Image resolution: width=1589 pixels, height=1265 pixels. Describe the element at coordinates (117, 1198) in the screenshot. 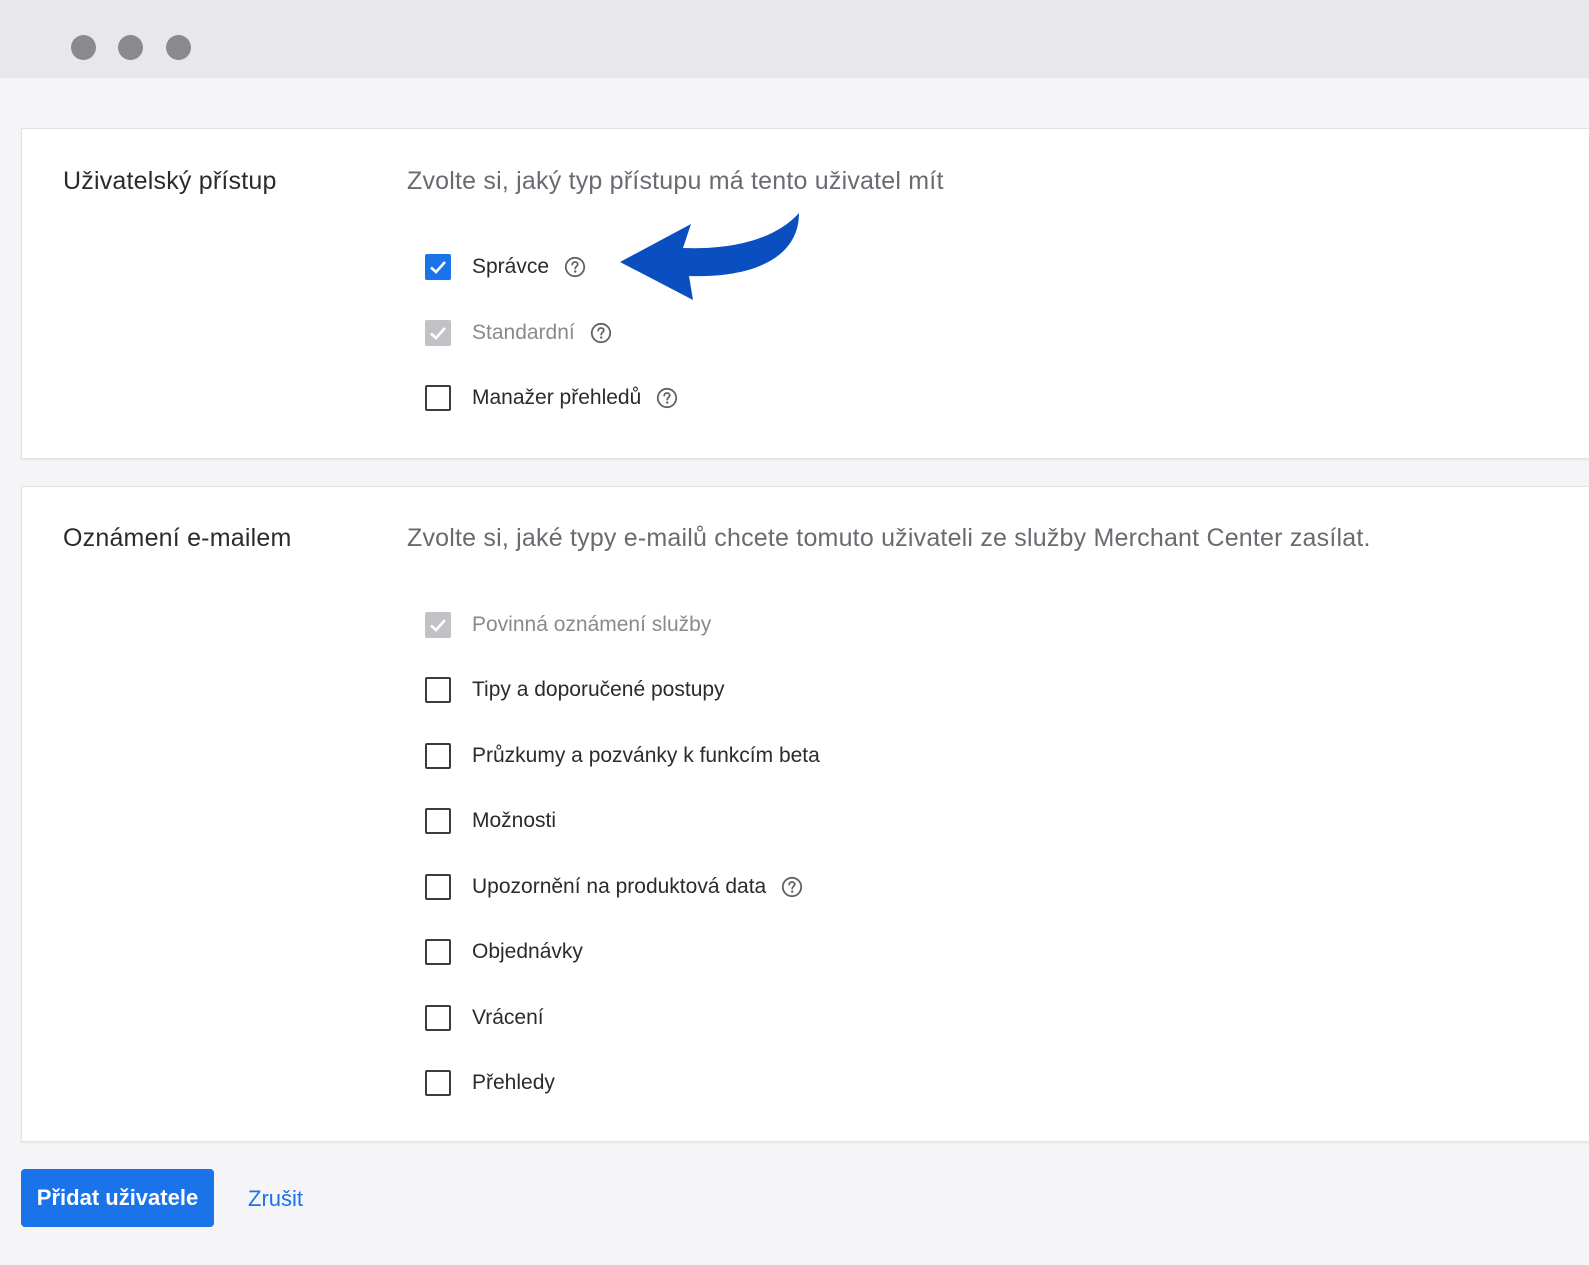

I see `add-user-button: Přidat uživatele` at that location.